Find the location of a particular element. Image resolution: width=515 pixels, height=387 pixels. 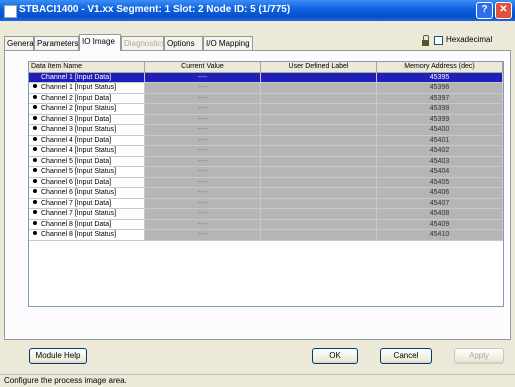

table-row: Channel 2 [Input Data] ---- 45397 is located at coordinates (266, 98).